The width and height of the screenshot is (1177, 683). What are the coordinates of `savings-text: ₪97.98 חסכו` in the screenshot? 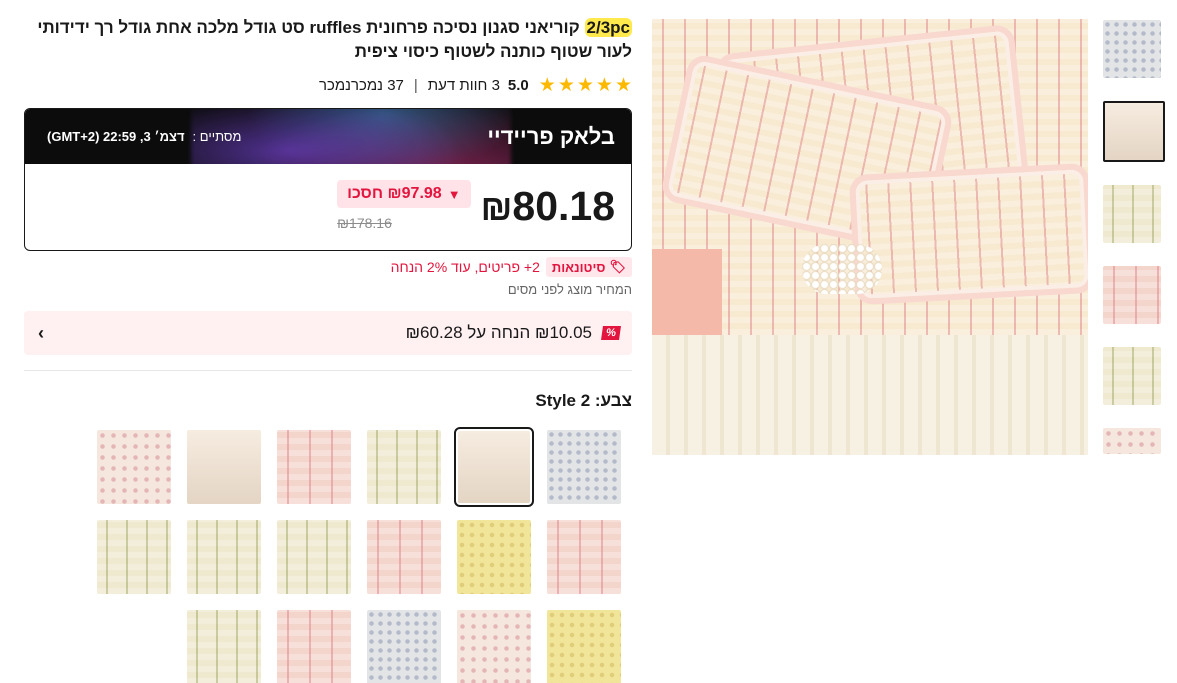 It's located at (394, 193).